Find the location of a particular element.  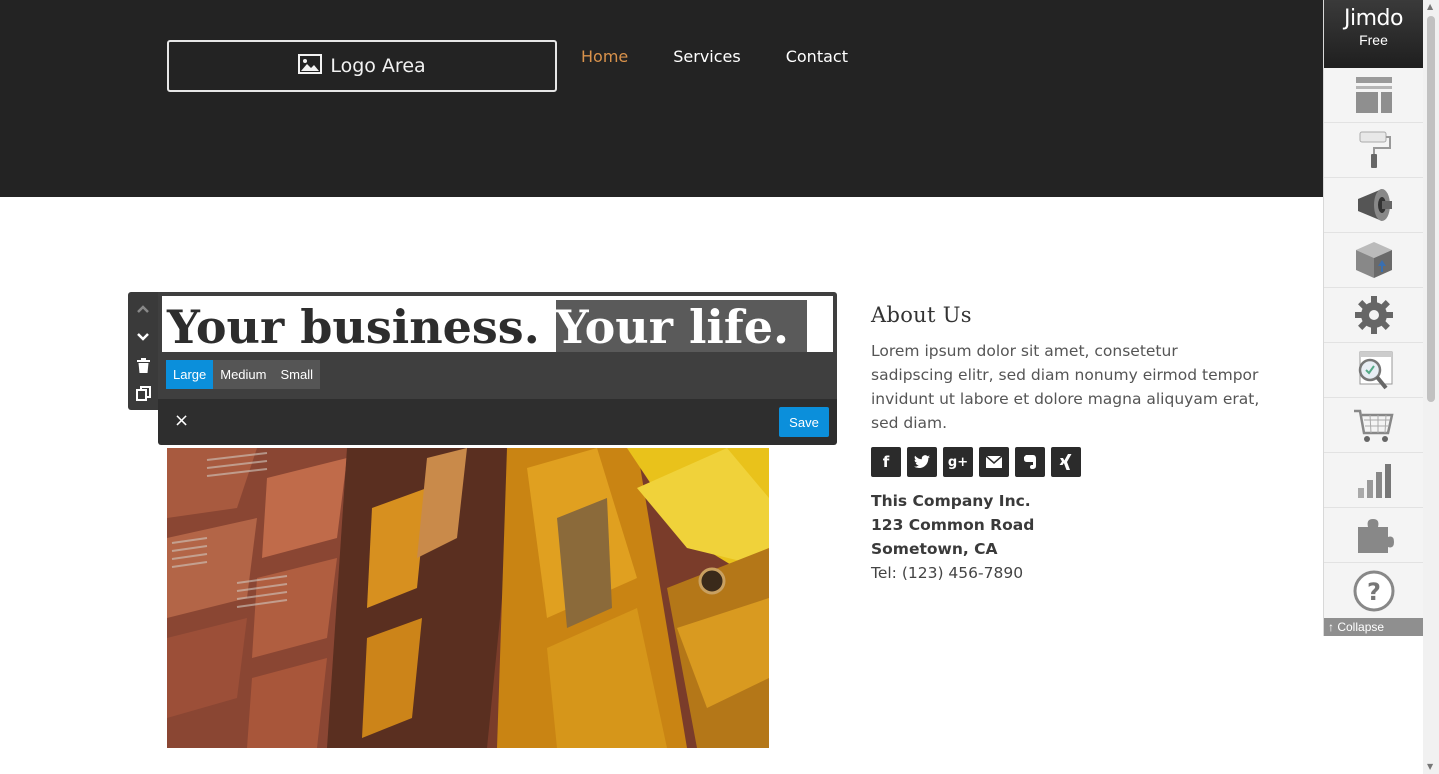

phone-number: Tel: (123) 456-7890 is located at coordinates (947, 573).